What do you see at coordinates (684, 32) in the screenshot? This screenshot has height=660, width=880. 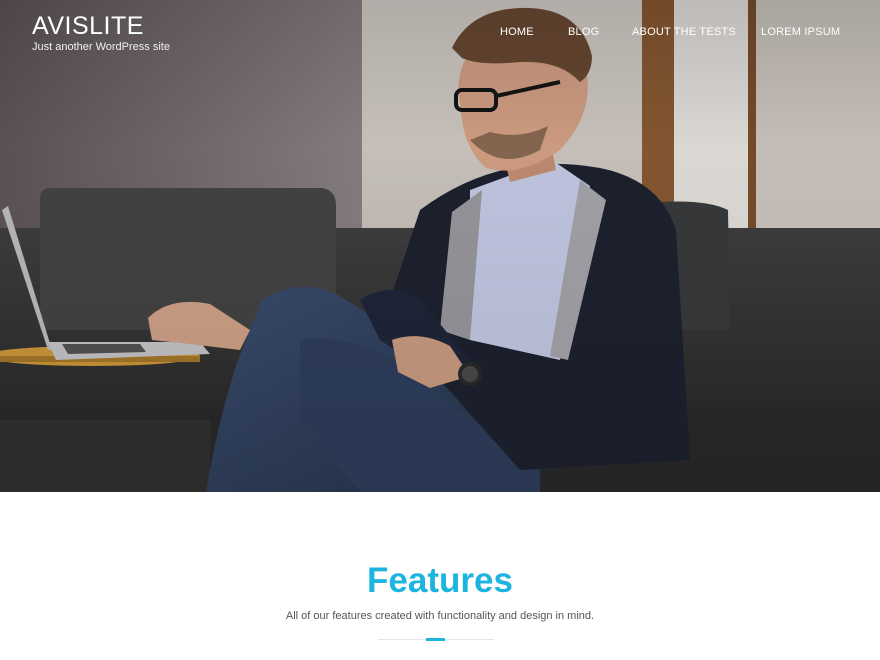 I see `nav-item-about-the-tests: ABOUT THE TESTS` at bounding box center [684, 32].